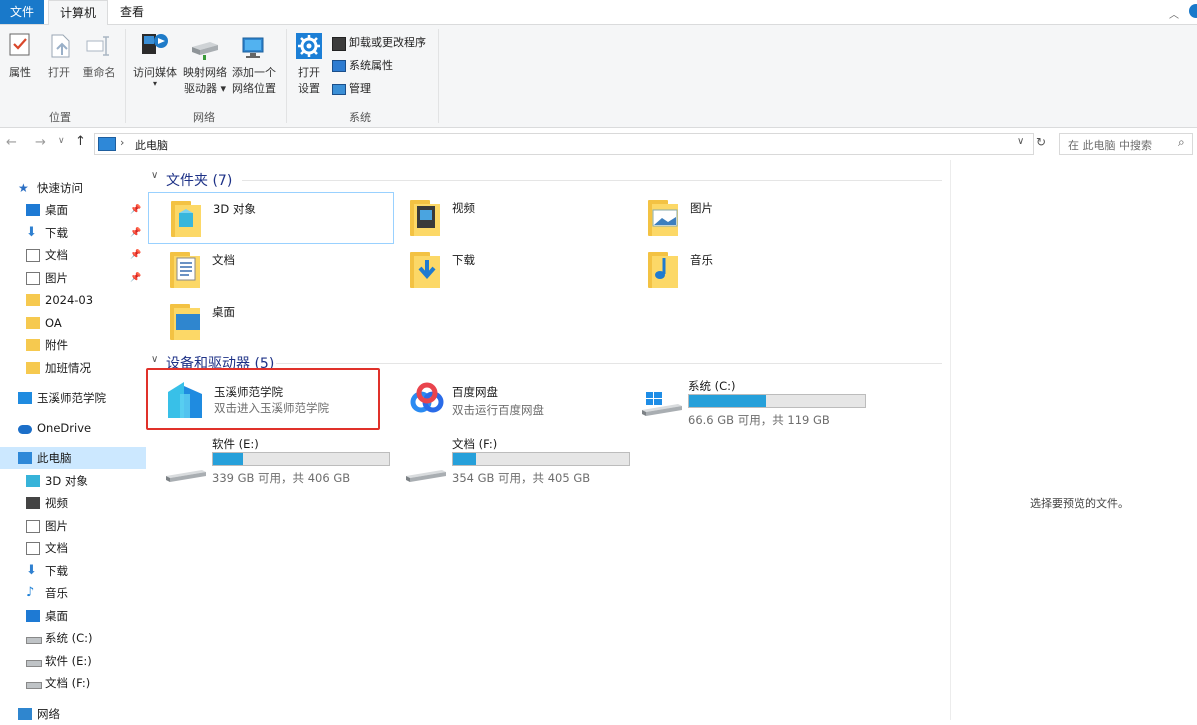  What do you see at coordinates (521, 478) in the screenshot?
I see `device-subtitle: 354 GB 可用，共 405 GB` at bounding box center [521, 478].